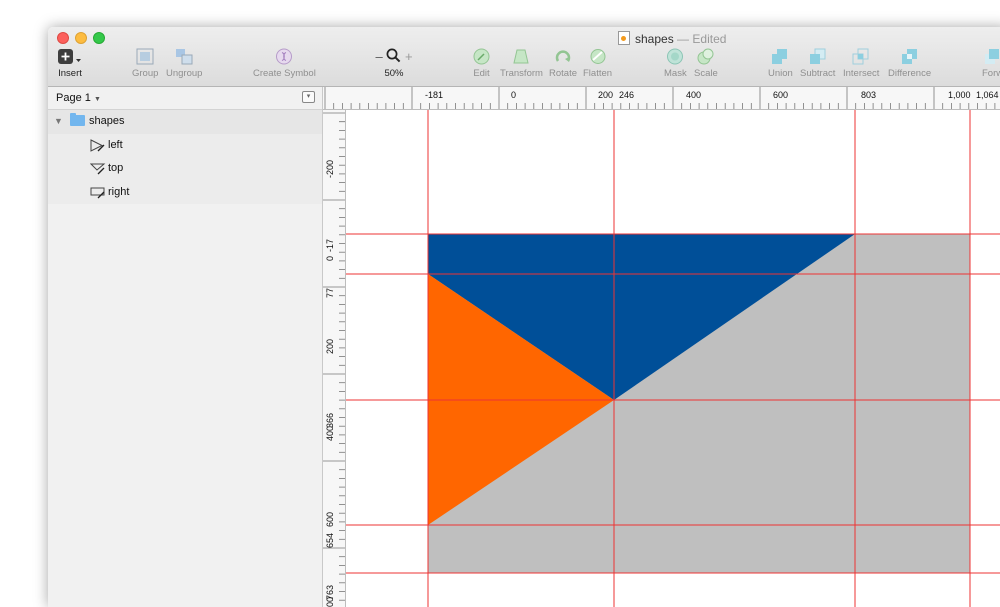  I want to click on ruler-label: -17, so click(330, 245).